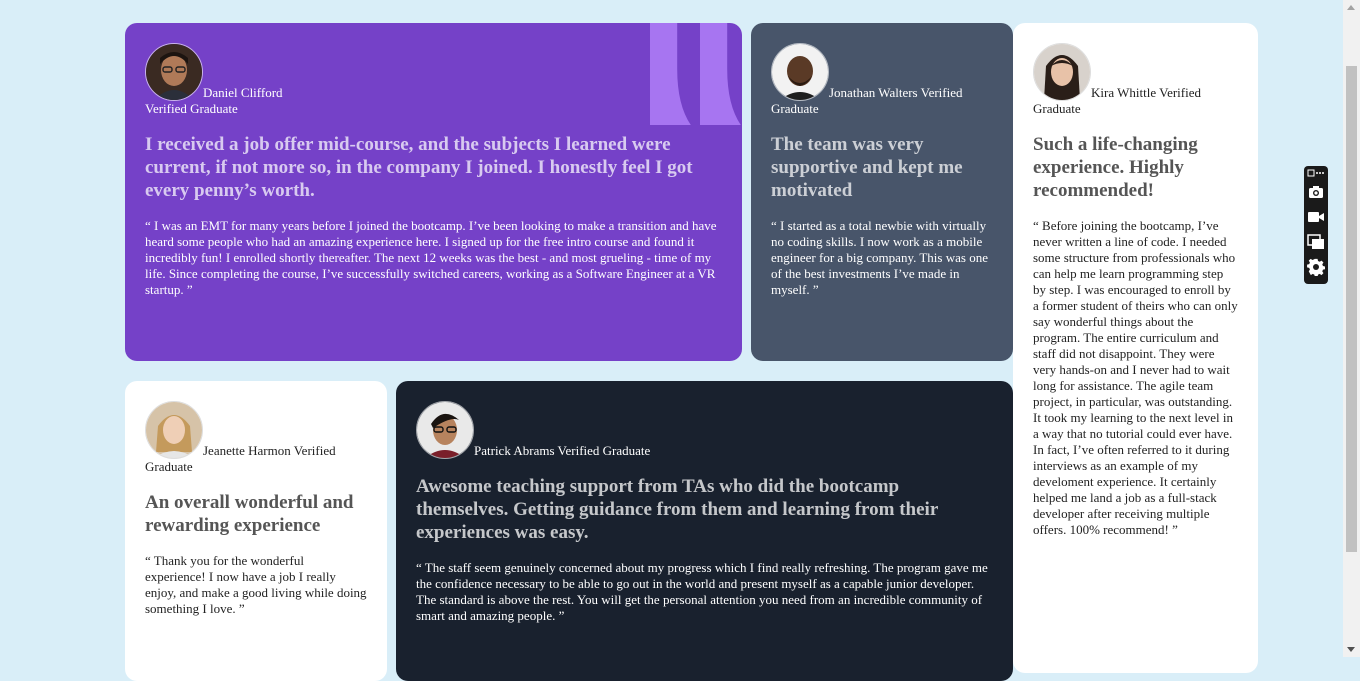 Image resolution: width=1360 pixels, height=681 pixels. Describe the element at coordinates (1351, 309) in the screenshot. I see `scrollbar-thumb` at that location.